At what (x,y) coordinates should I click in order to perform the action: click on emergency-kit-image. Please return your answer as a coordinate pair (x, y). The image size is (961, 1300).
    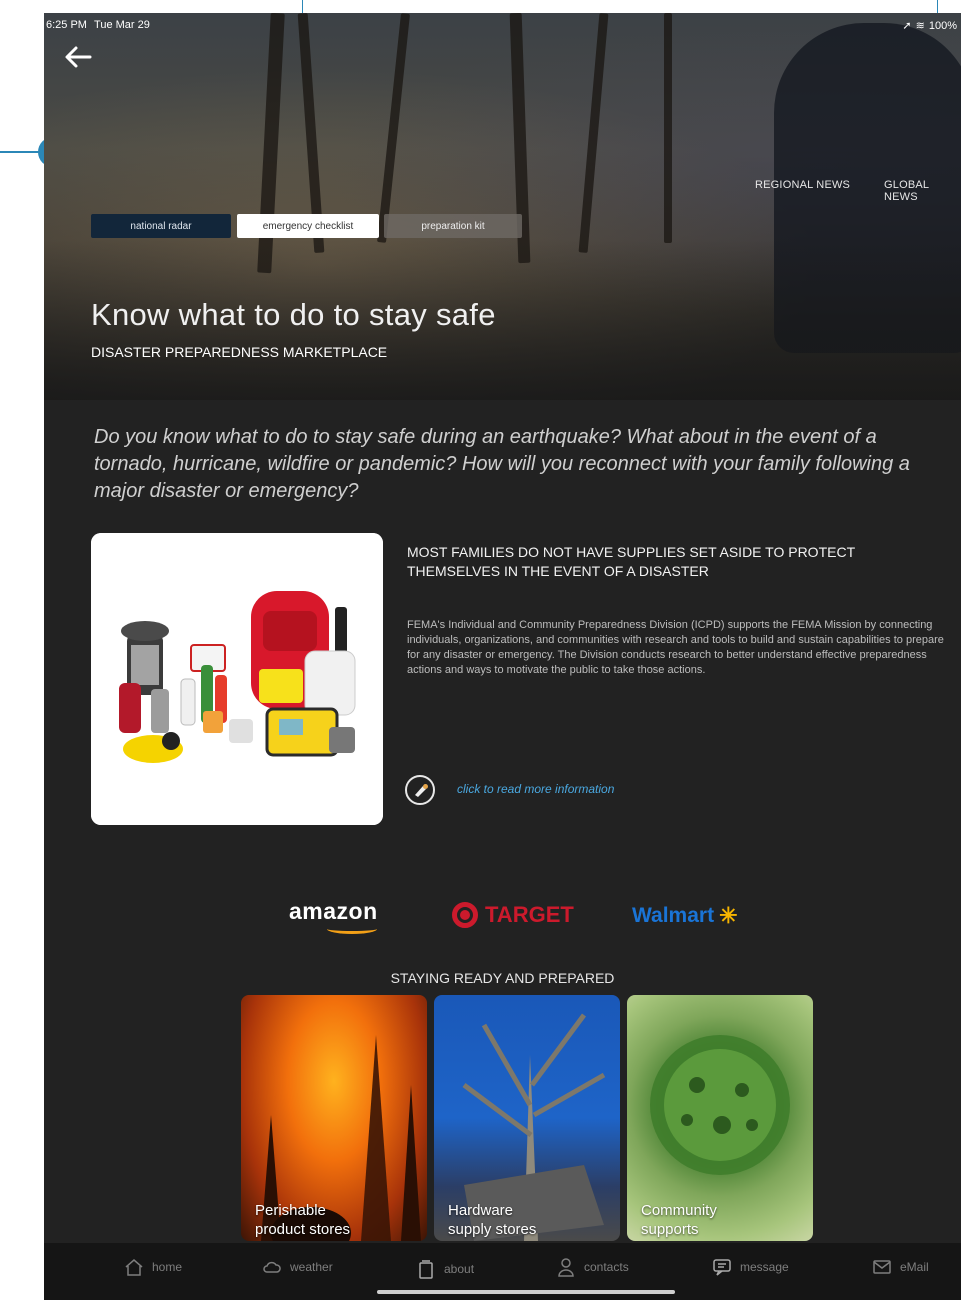
    Looking at the image, I should click on (237, 679).